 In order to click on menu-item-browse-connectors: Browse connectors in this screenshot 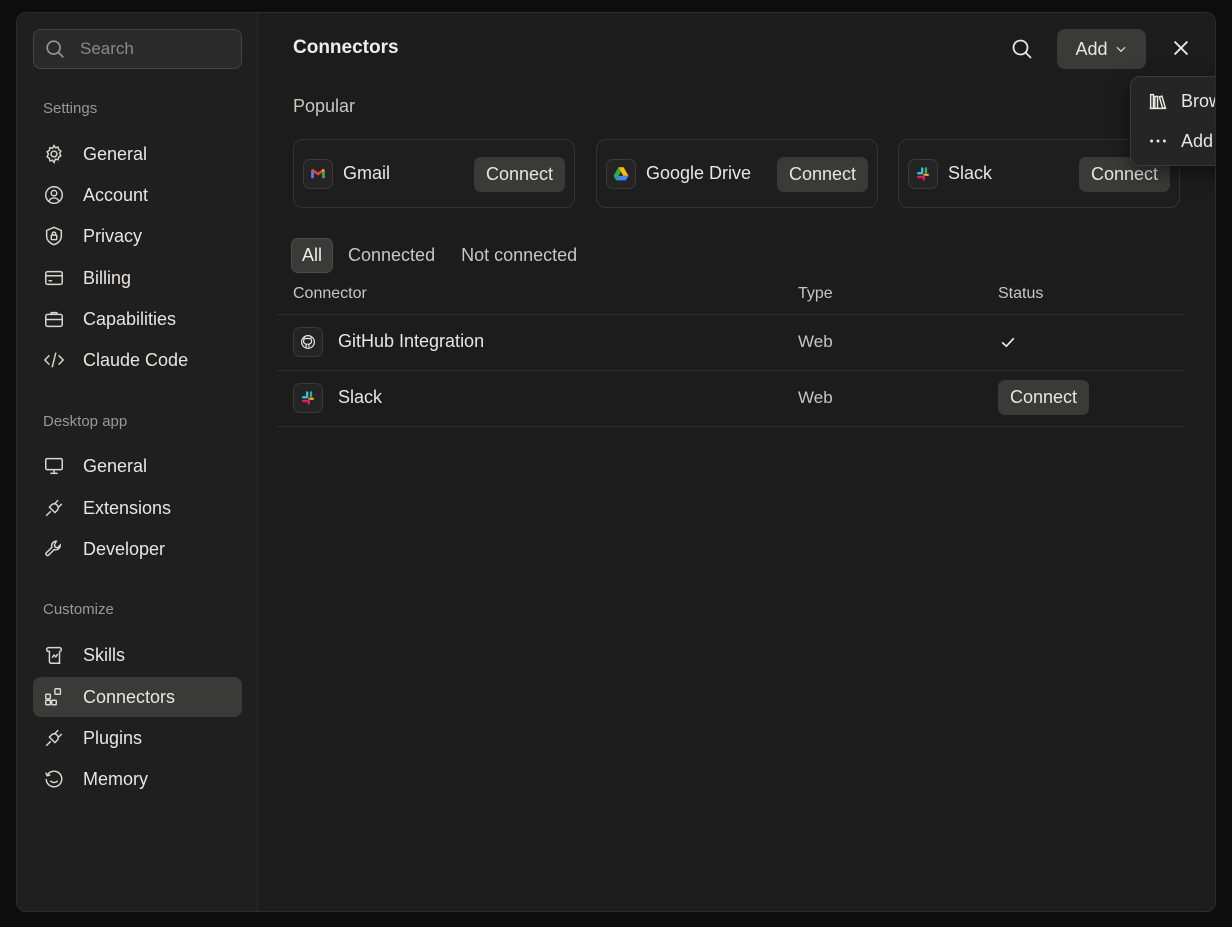, I will do `click(1181, 101)`.